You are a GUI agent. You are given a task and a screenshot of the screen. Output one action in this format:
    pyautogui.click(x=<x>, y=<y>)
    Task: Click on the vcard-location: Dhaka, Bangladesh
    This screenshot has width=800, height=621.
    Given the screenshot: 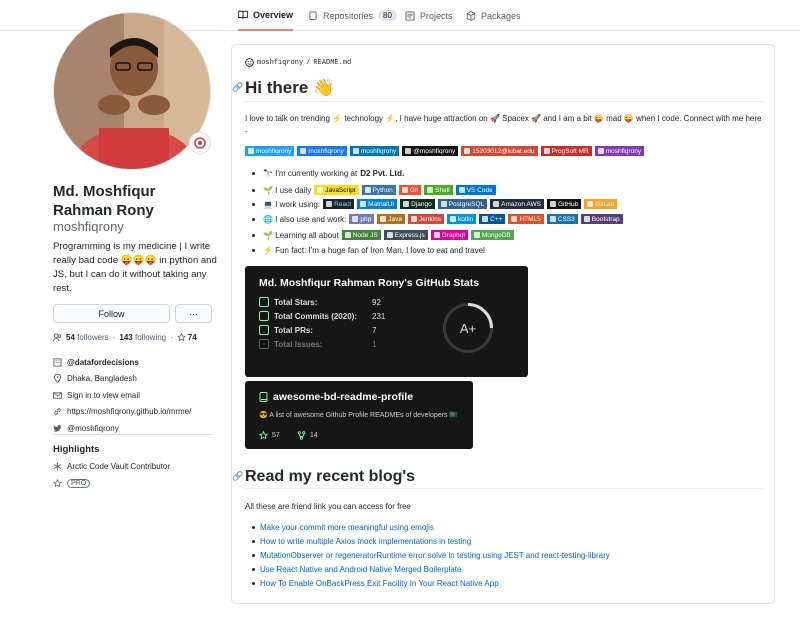 What is the action you would take?
    pyautogui.click(x=138, y=379)
    